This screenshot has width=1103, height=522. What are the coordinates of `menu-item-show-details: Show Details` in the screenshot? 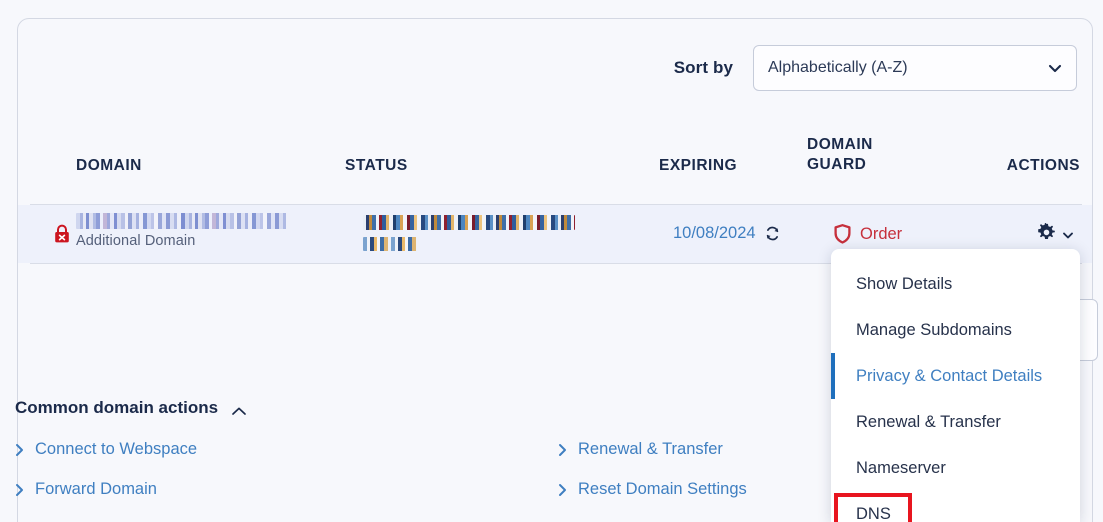 It's located at (955, 284).